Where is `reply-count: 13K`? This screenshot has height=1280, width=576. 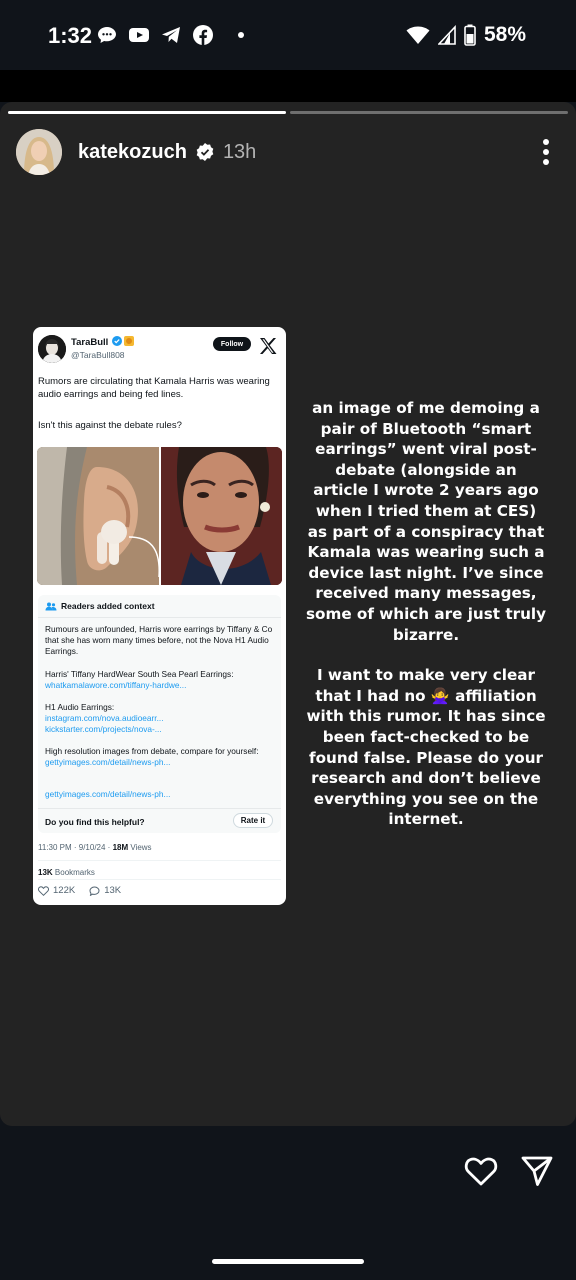
reply-count: 13K is located at coordinates (113, 890).